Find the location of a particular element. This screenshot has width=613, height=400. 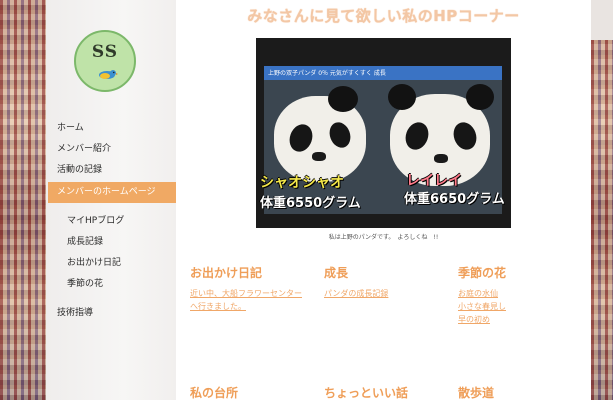

section-title: 季節の花 is located at coordinates (482, 273).